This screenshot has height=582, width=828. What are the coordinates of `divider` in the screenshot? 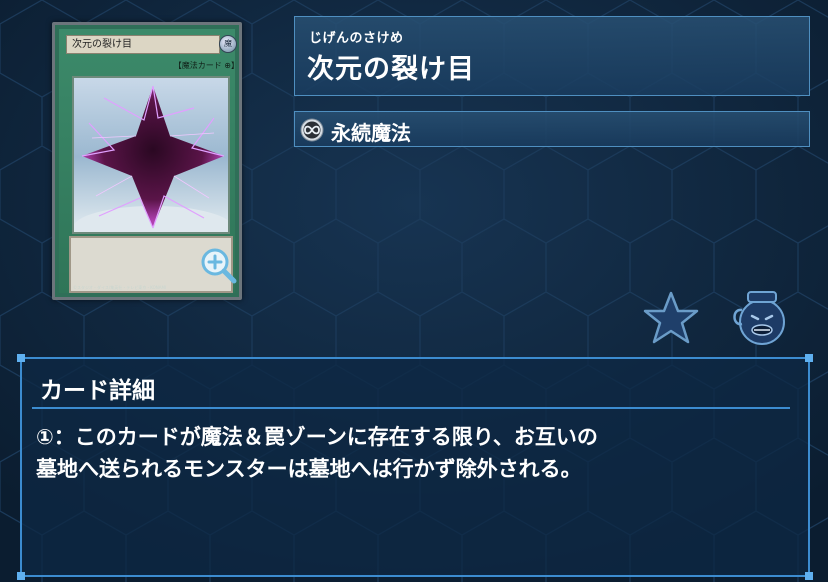 It's located at (411, 408).